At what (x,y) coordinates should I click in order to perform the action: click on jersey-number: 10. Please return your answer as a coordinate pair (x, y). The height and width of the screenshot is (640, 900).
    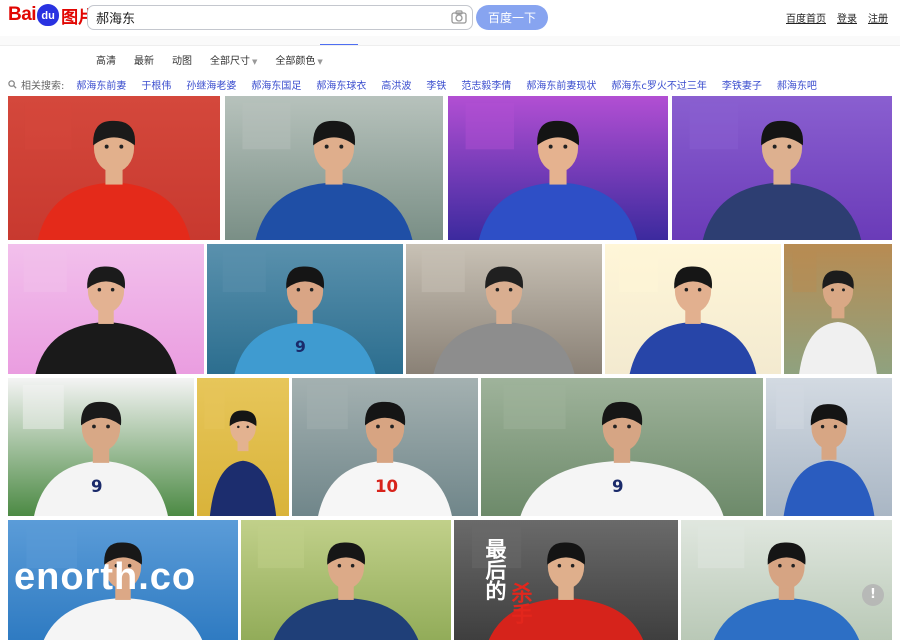
    Looking at the image, I should click on (387, 487).